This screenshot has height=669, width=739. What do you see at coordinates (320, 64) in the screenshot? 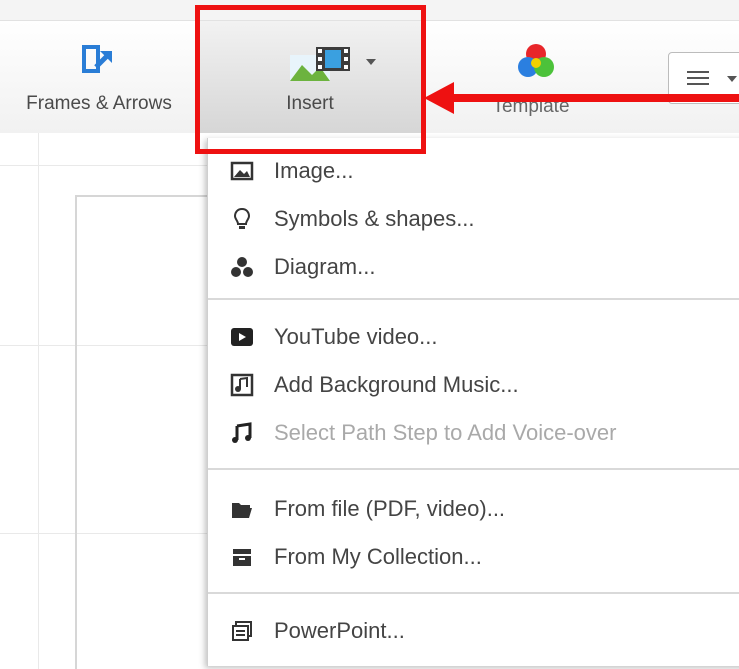
I see `insert-media-icon` at bounding box center [320, 64].